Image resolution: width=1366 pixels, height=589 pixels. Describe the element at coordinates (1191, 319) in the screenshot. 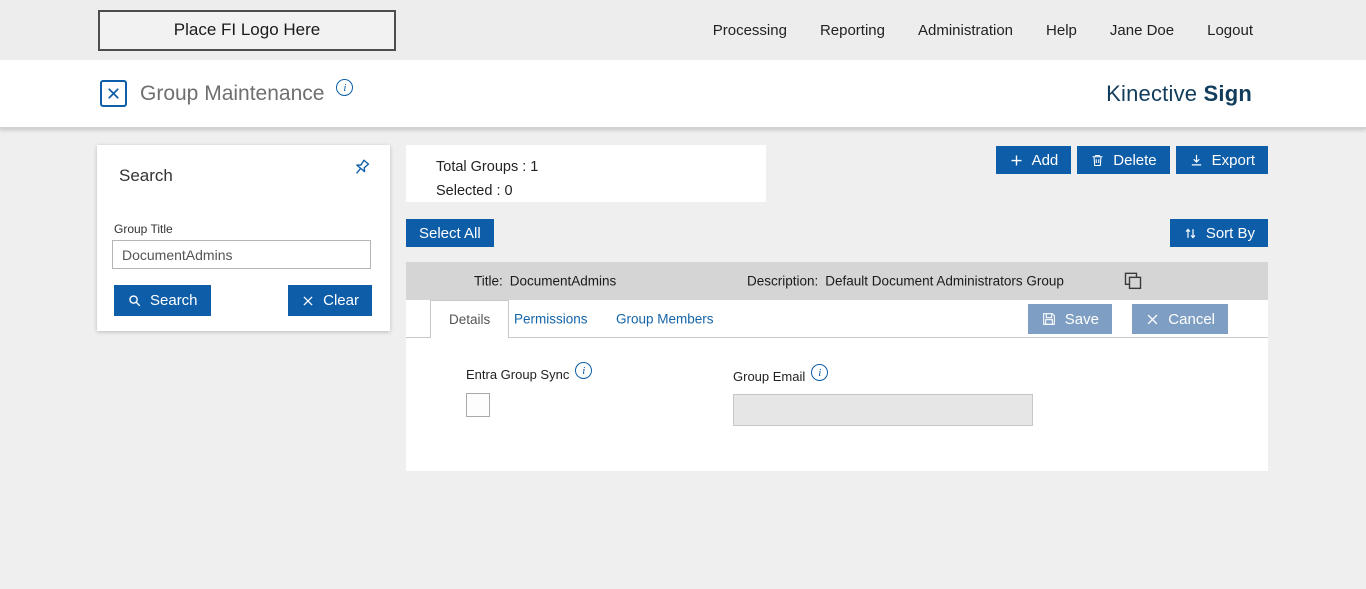

I see `cancel-button-label: Cancel` at that location.